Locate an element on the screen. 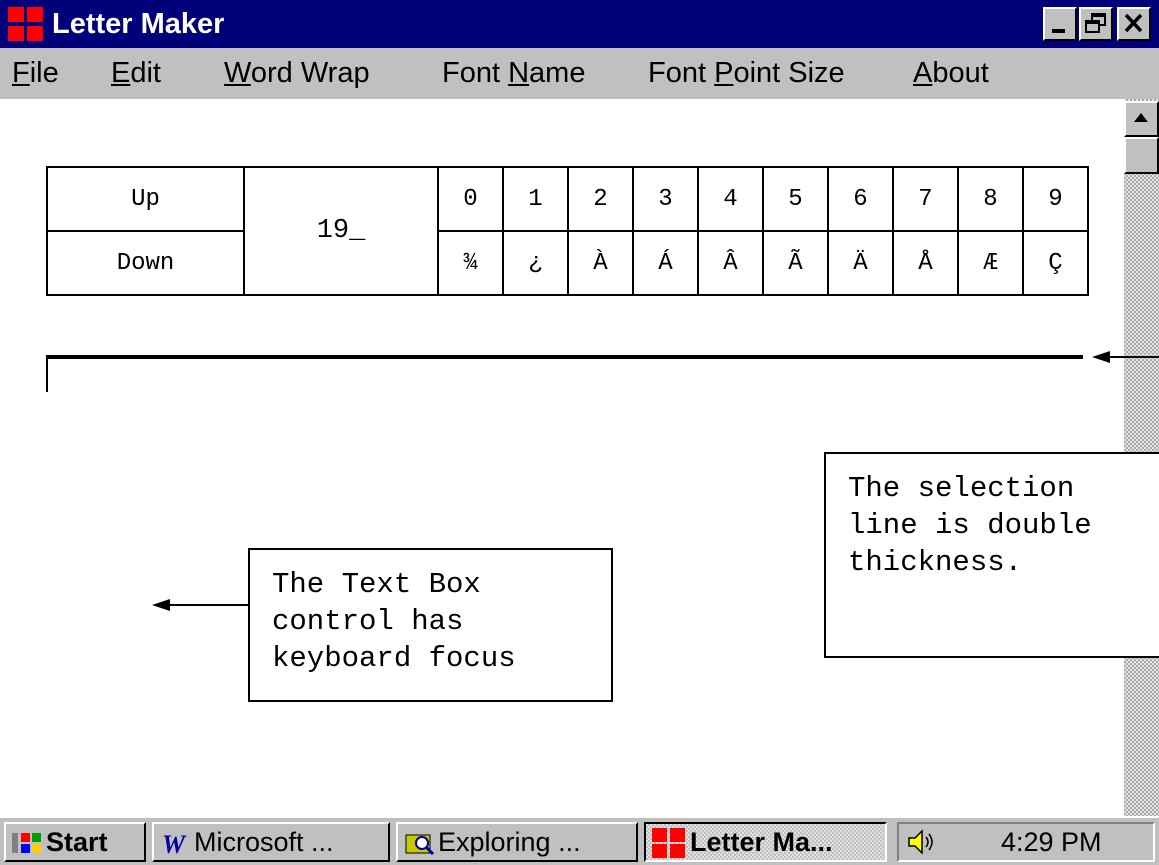  minimize-icon is located at coordinates (1058, 31).